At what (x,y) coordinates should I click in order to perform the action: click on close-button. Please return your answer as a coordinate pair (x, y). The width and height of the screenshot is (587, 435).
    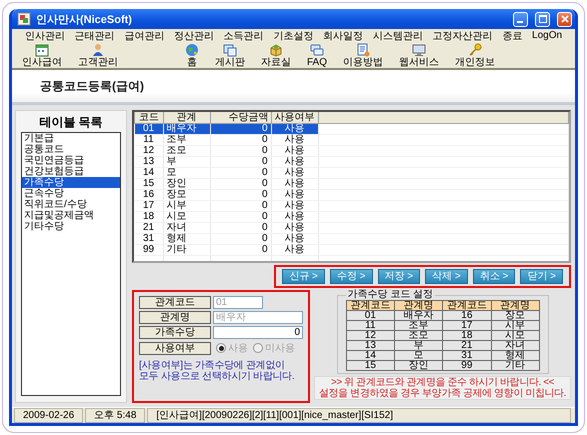
    Looking at the image, I should click on (564, 19).